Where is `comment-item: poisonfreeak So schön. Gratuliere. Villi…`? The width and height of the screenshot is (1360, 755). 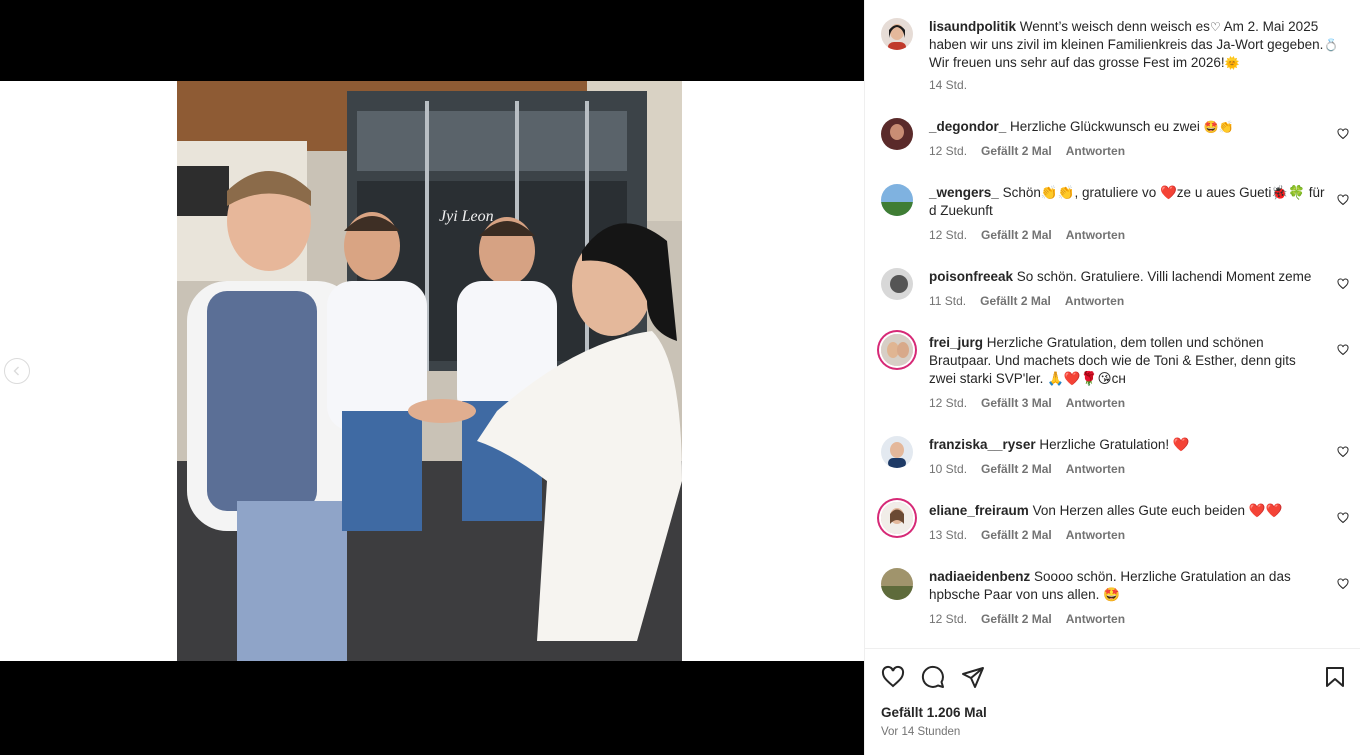 comment-item: poisonfreeak So schön. Gratuliere. Villi… is located at coordinates (1115, 289).